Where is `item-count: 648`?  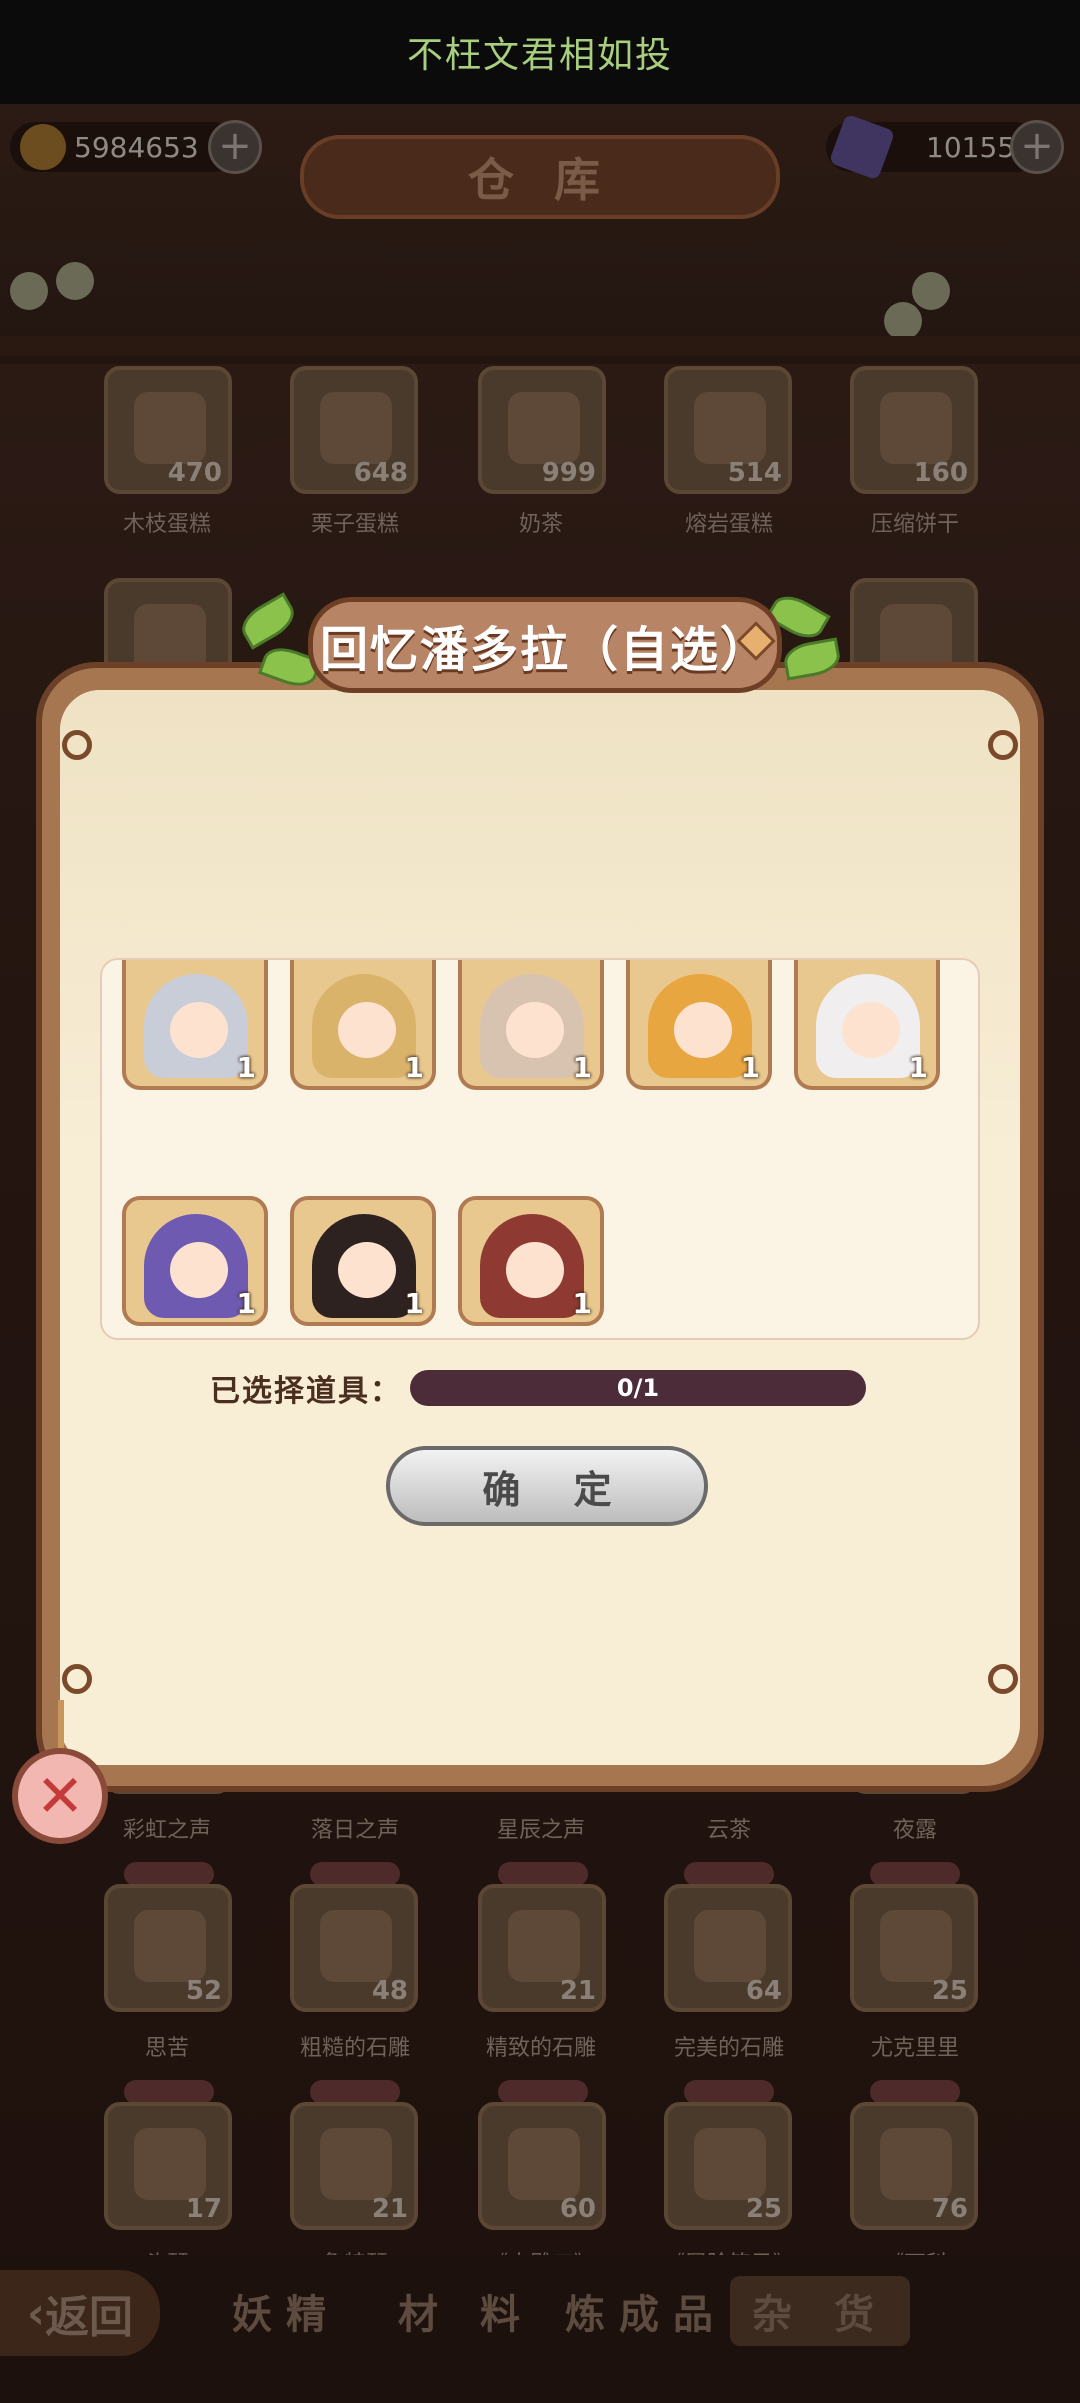
item-count: 648 is located at coordinates (380, 473).